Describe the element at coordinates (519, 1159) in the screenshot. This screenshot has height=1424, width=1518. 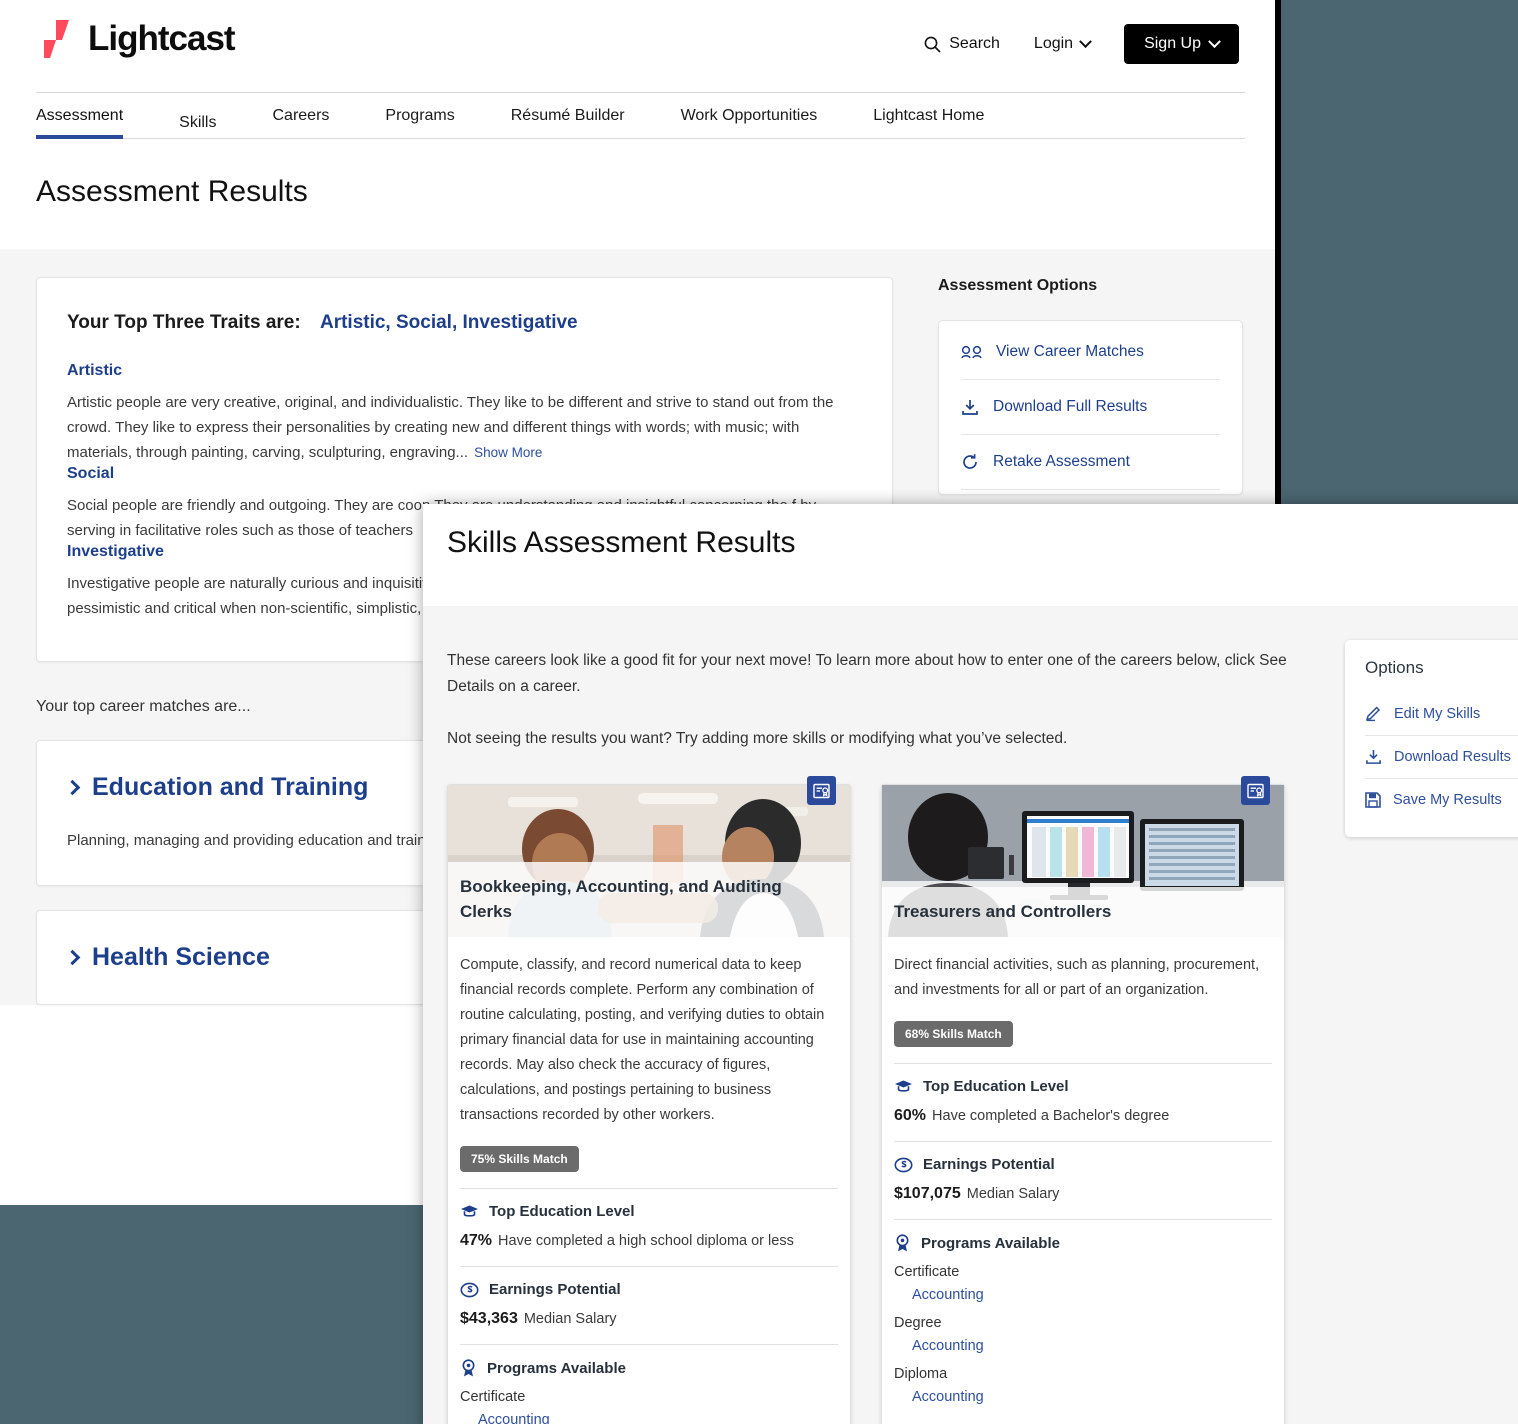
I see `skills-match-badge: 75% Skills Match` at that location.